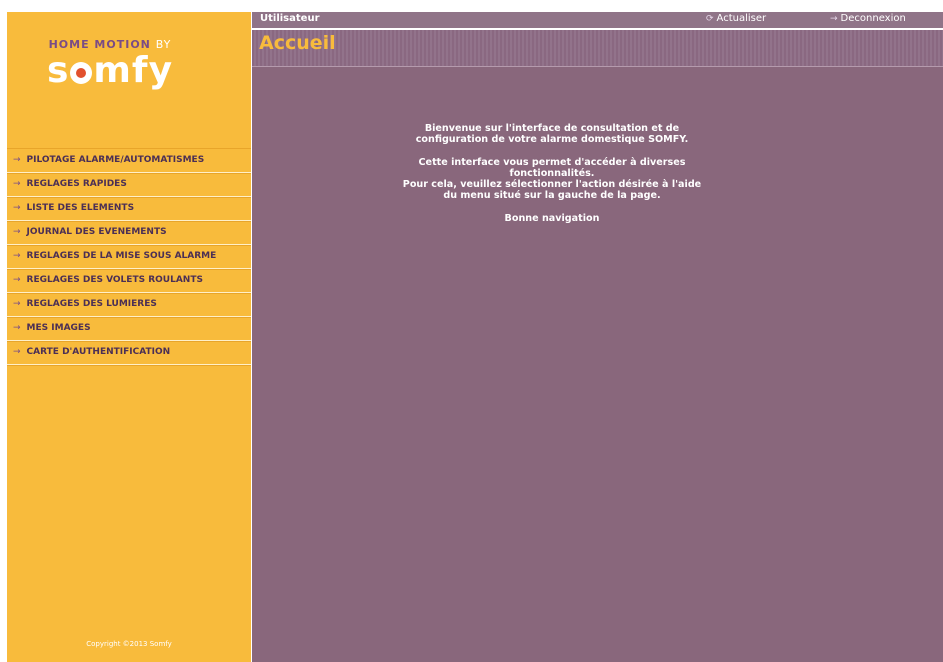  I want to click on menu-item-carte: → CARTE D'AUTHENTIFICATION, so click(129, 353).